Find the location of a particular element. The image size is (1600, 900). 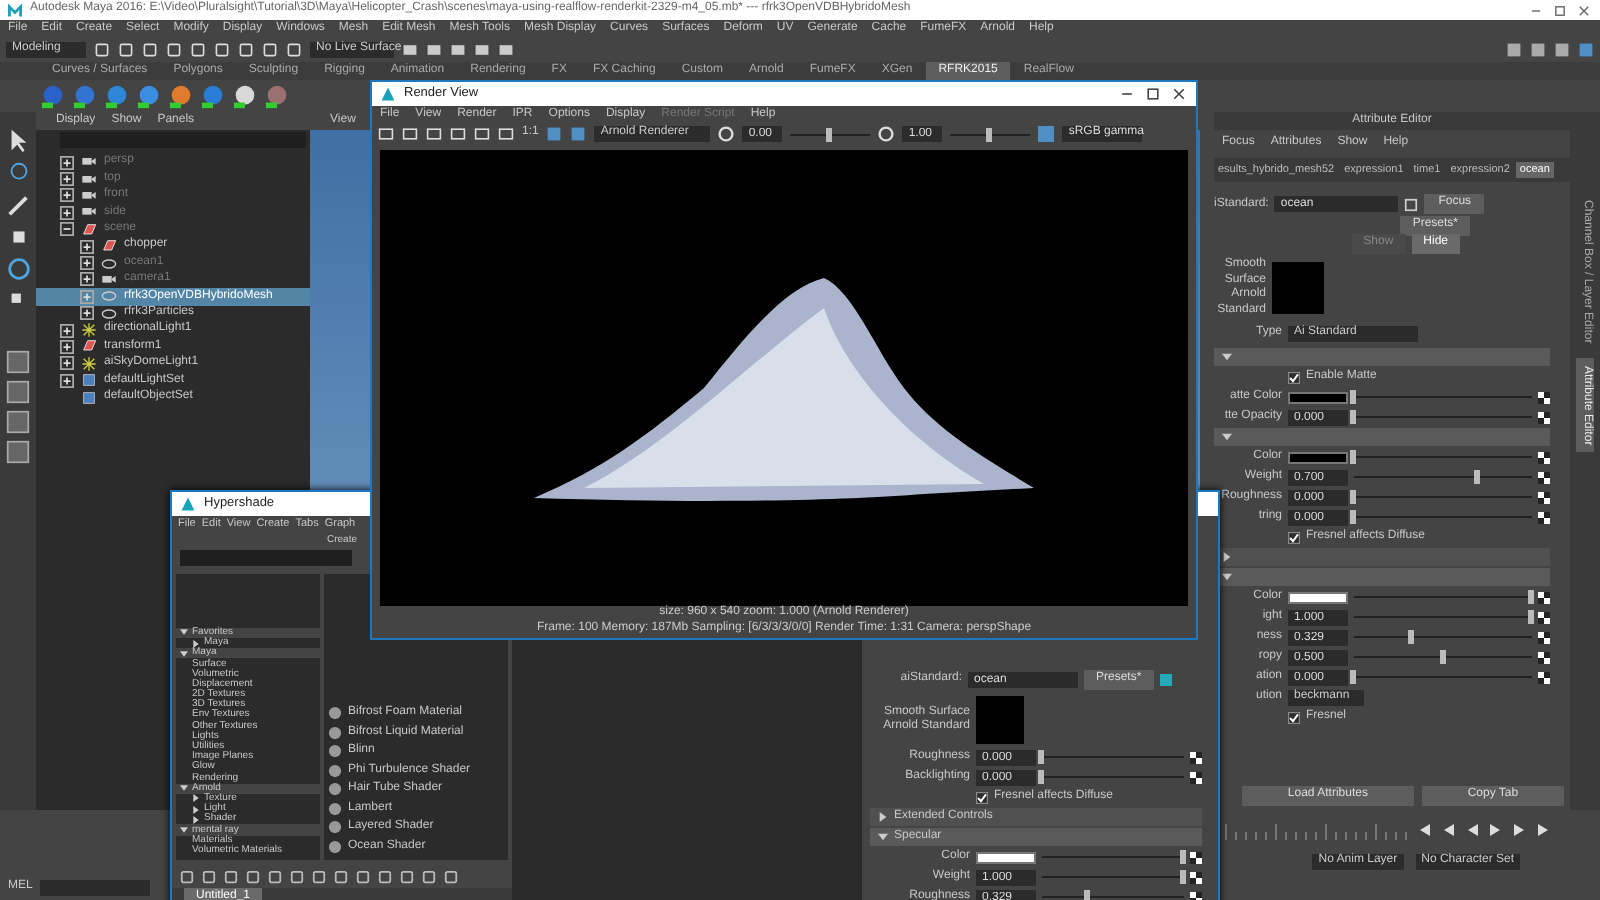

step-forward-icon is located at coordinates (1520, 830).